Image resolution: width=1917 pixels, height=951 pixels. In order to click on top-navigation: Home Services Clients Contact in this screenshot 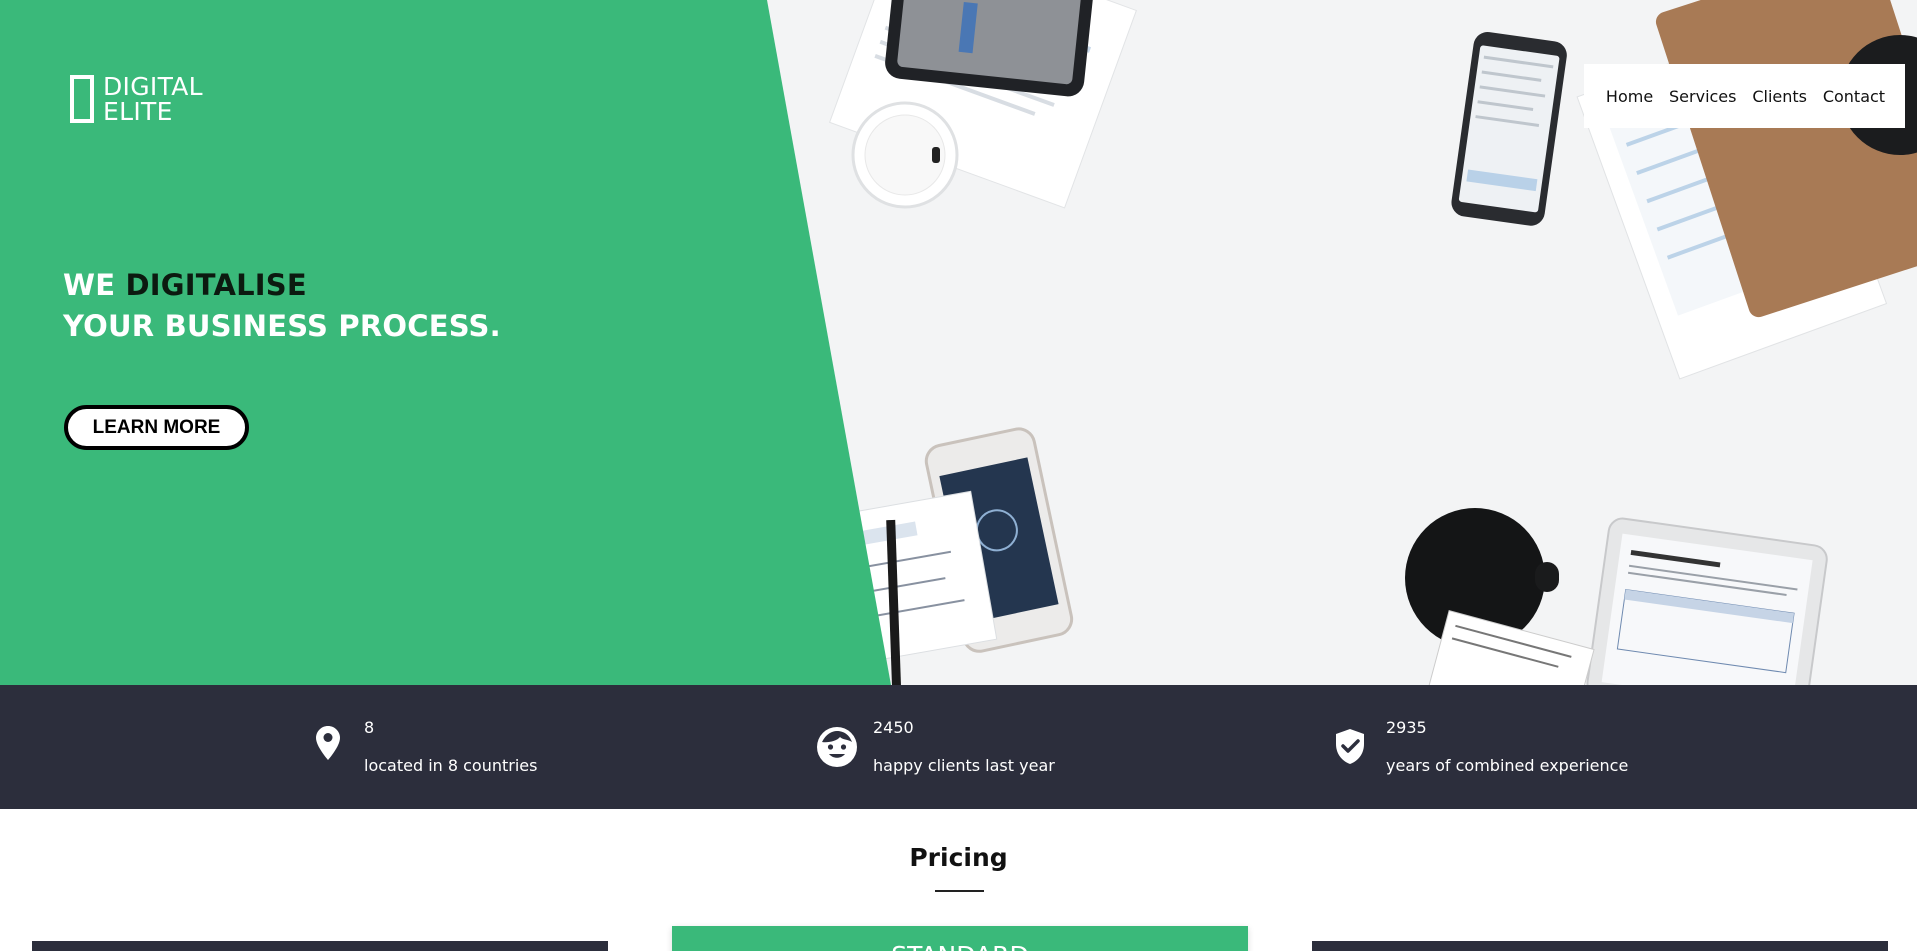, I will do `click(1744, 96)`.